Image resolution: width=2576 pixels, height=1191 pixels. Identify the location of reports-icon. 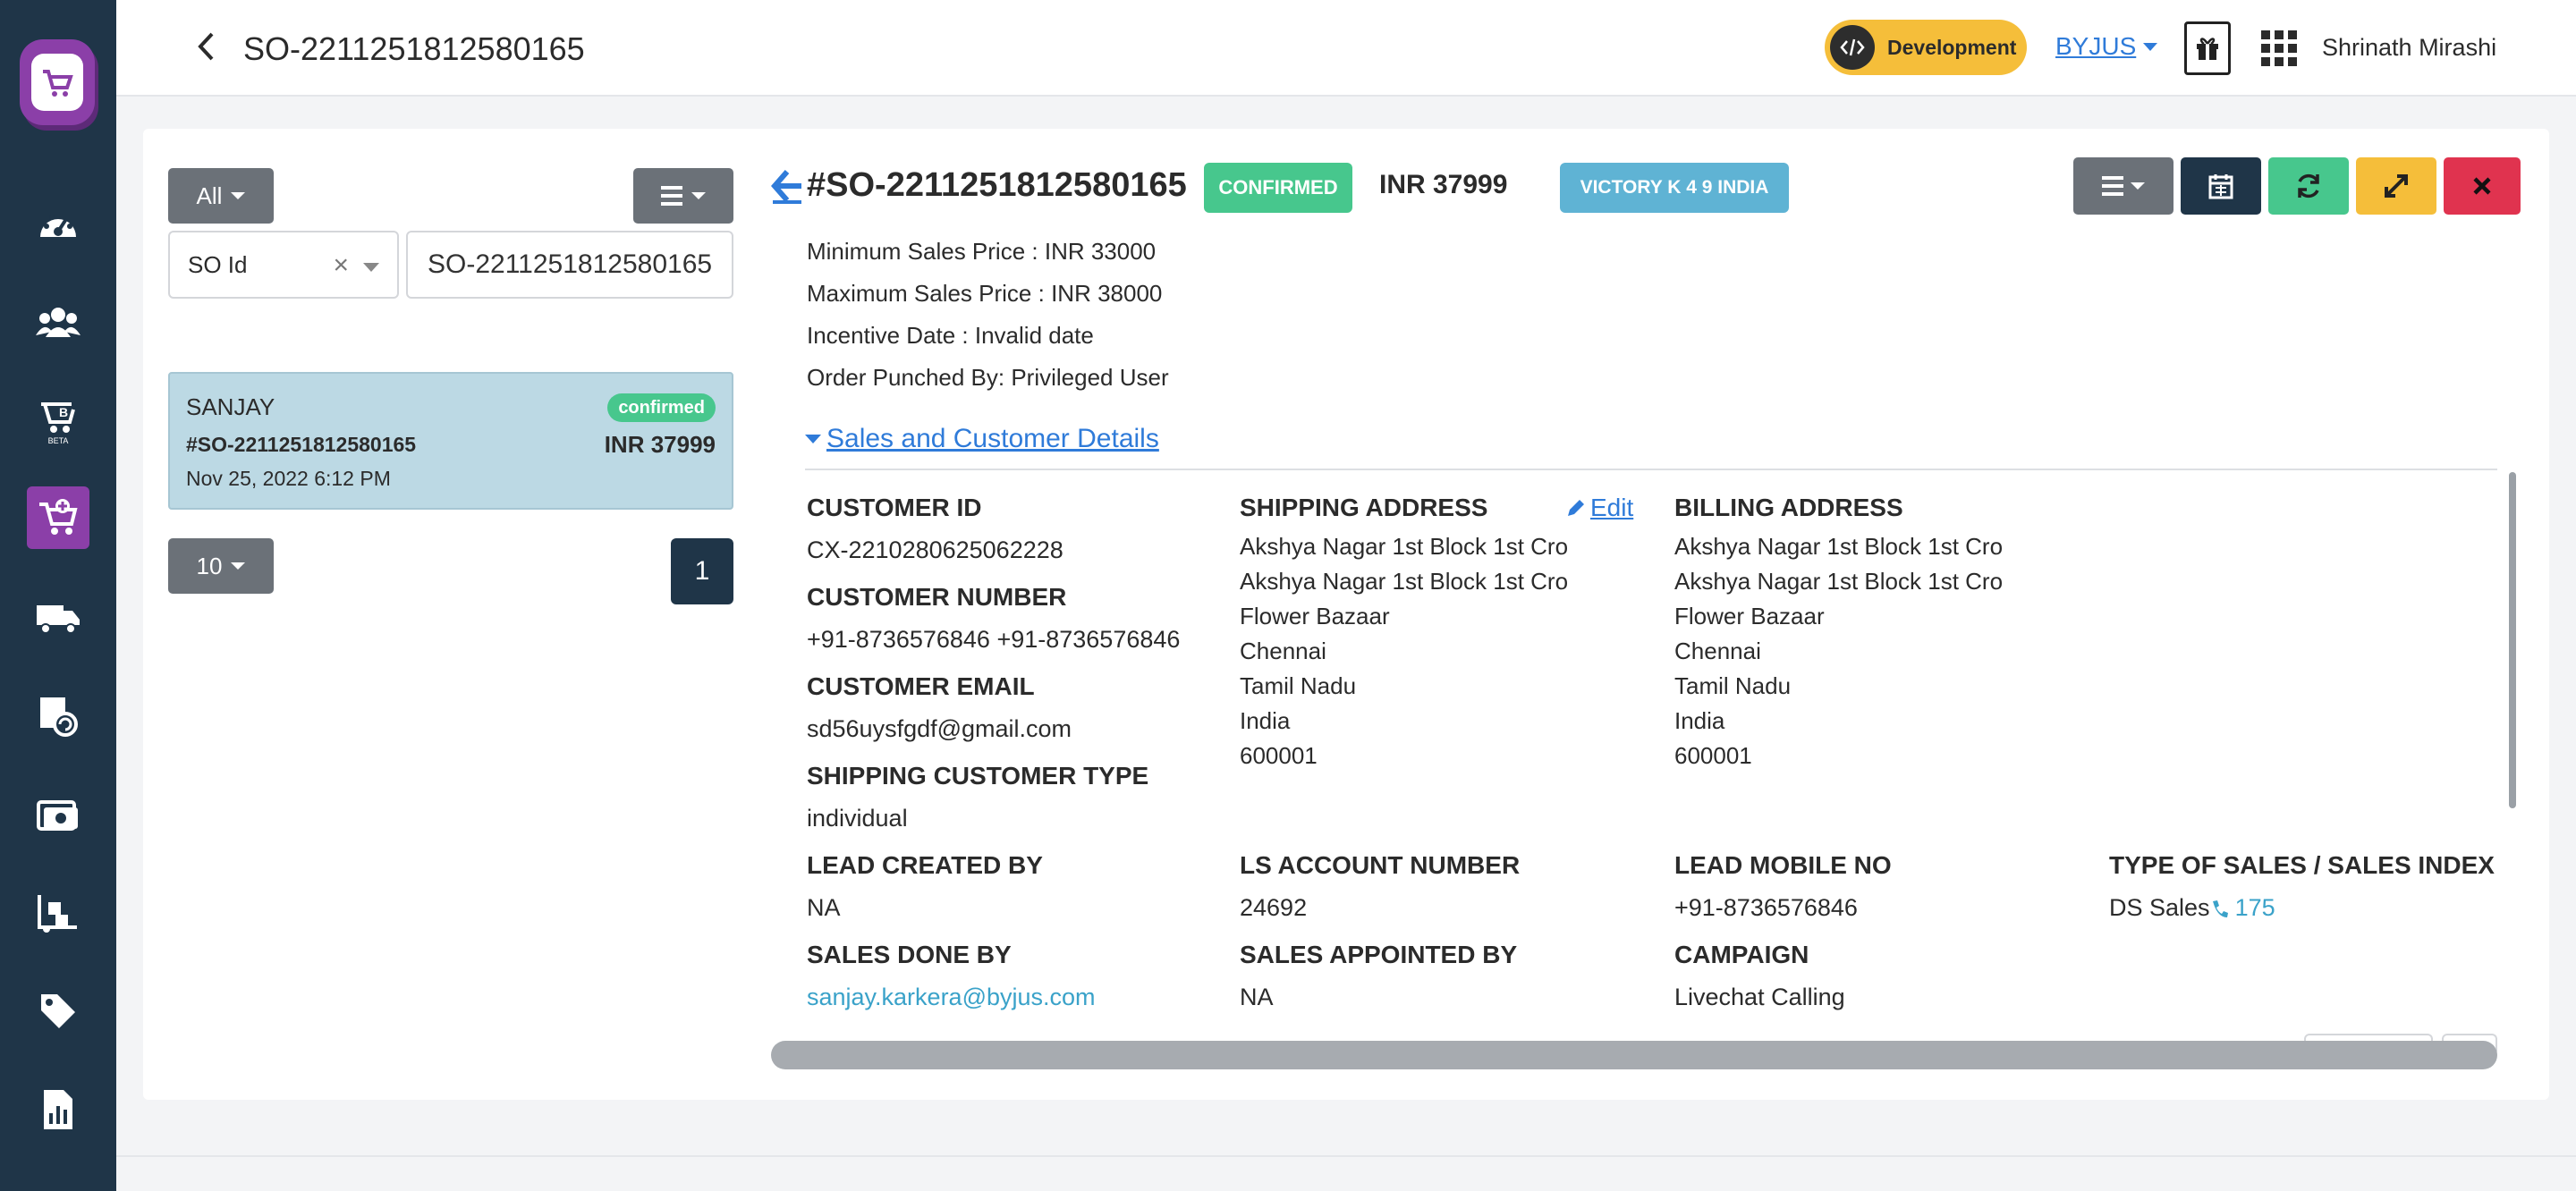
(58, 1109).